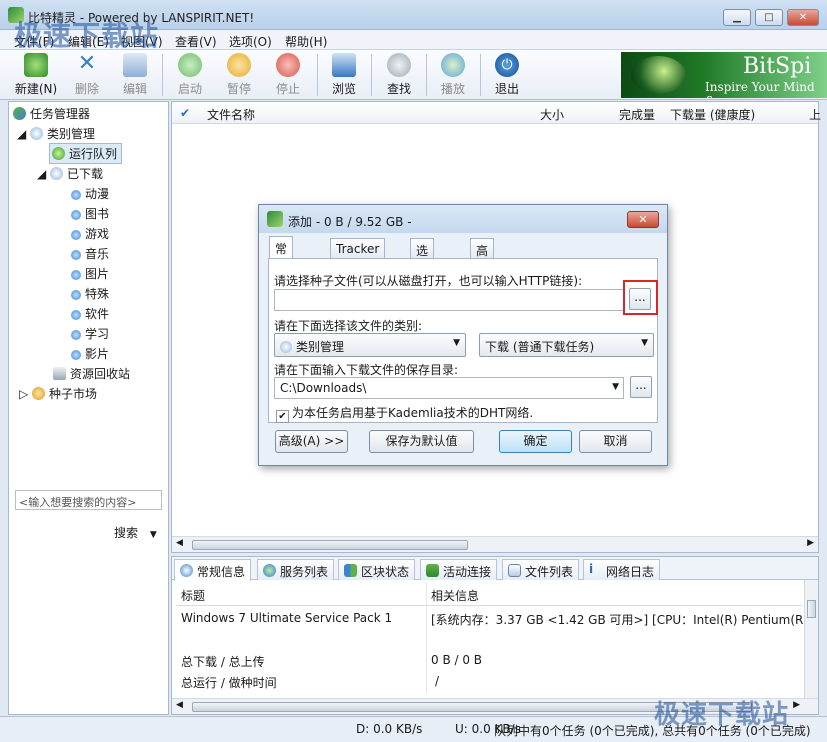 This screenshot has width=827, height=742. What do you see at coordinates (70, 173) in the screenshot?
I see `tree-downloaded: ◢ 已下载` at bounding box center [70, 173].